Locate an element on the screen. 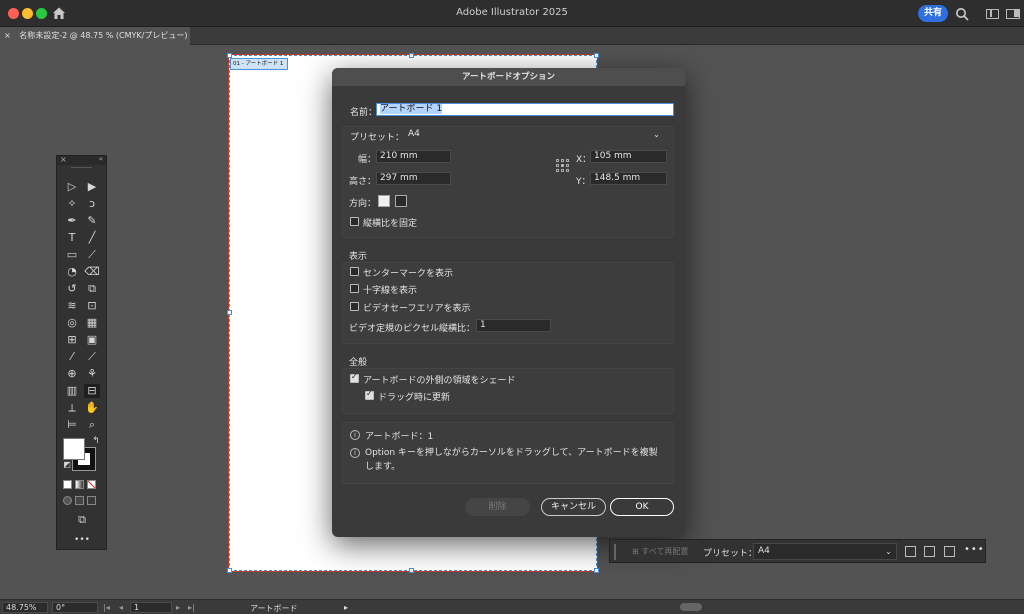  collapse-icon: « is located at coordinates (101, 159).